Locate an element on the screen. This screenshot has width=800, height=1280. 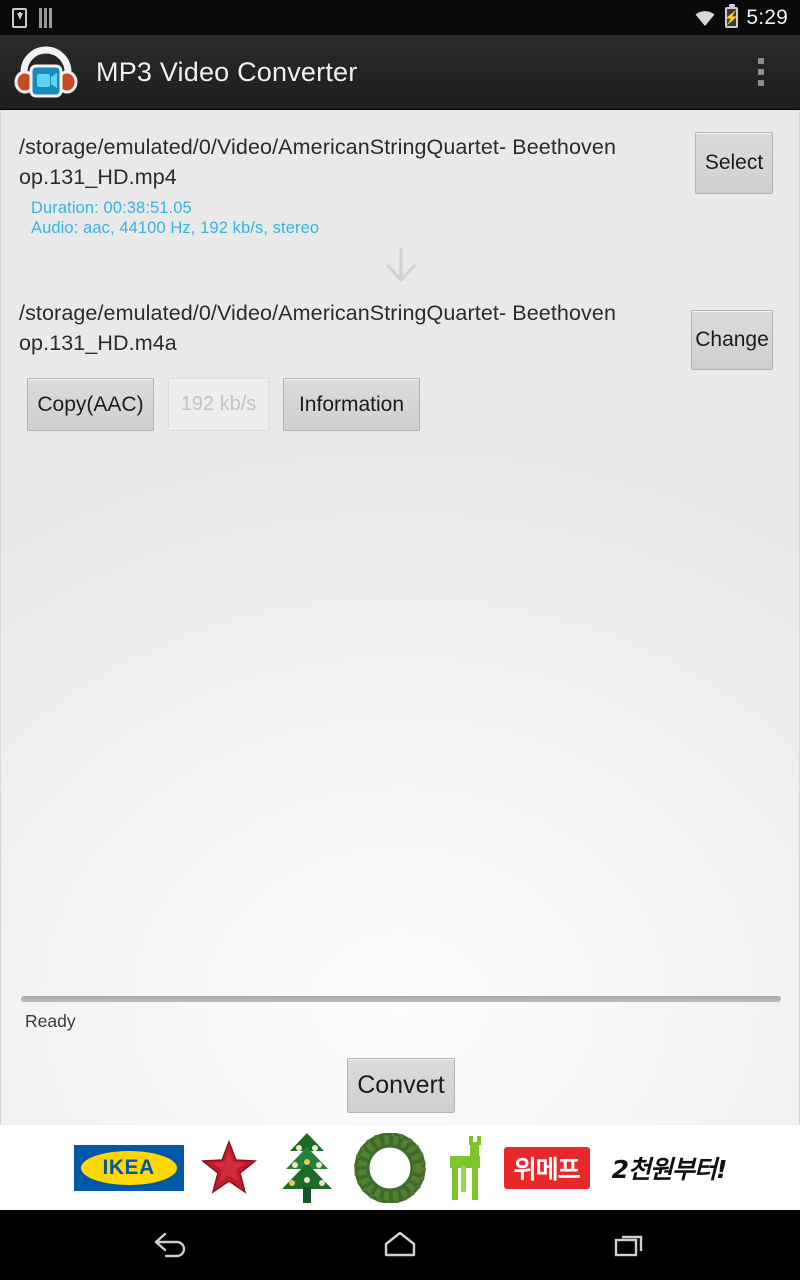
information-button: Information is located at coordinates (351, 404).